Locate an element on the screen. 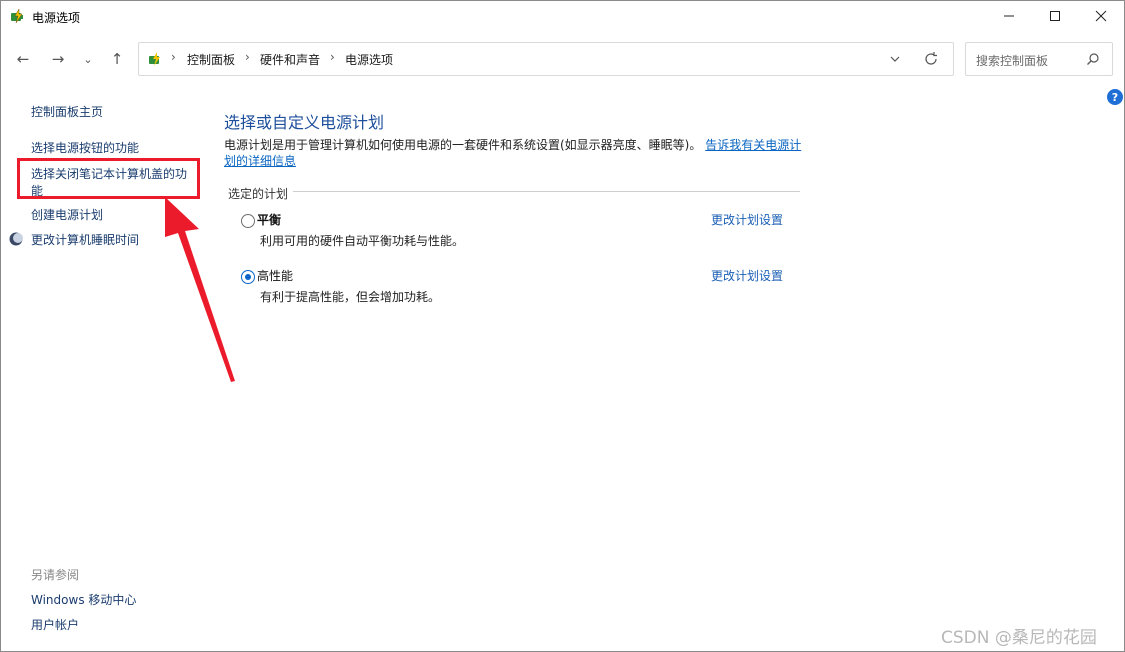 This screenshot has width=1125, height=652. breadcrumb-hardware-sound: 硬件和声音 is located at coordinates (290, 59).